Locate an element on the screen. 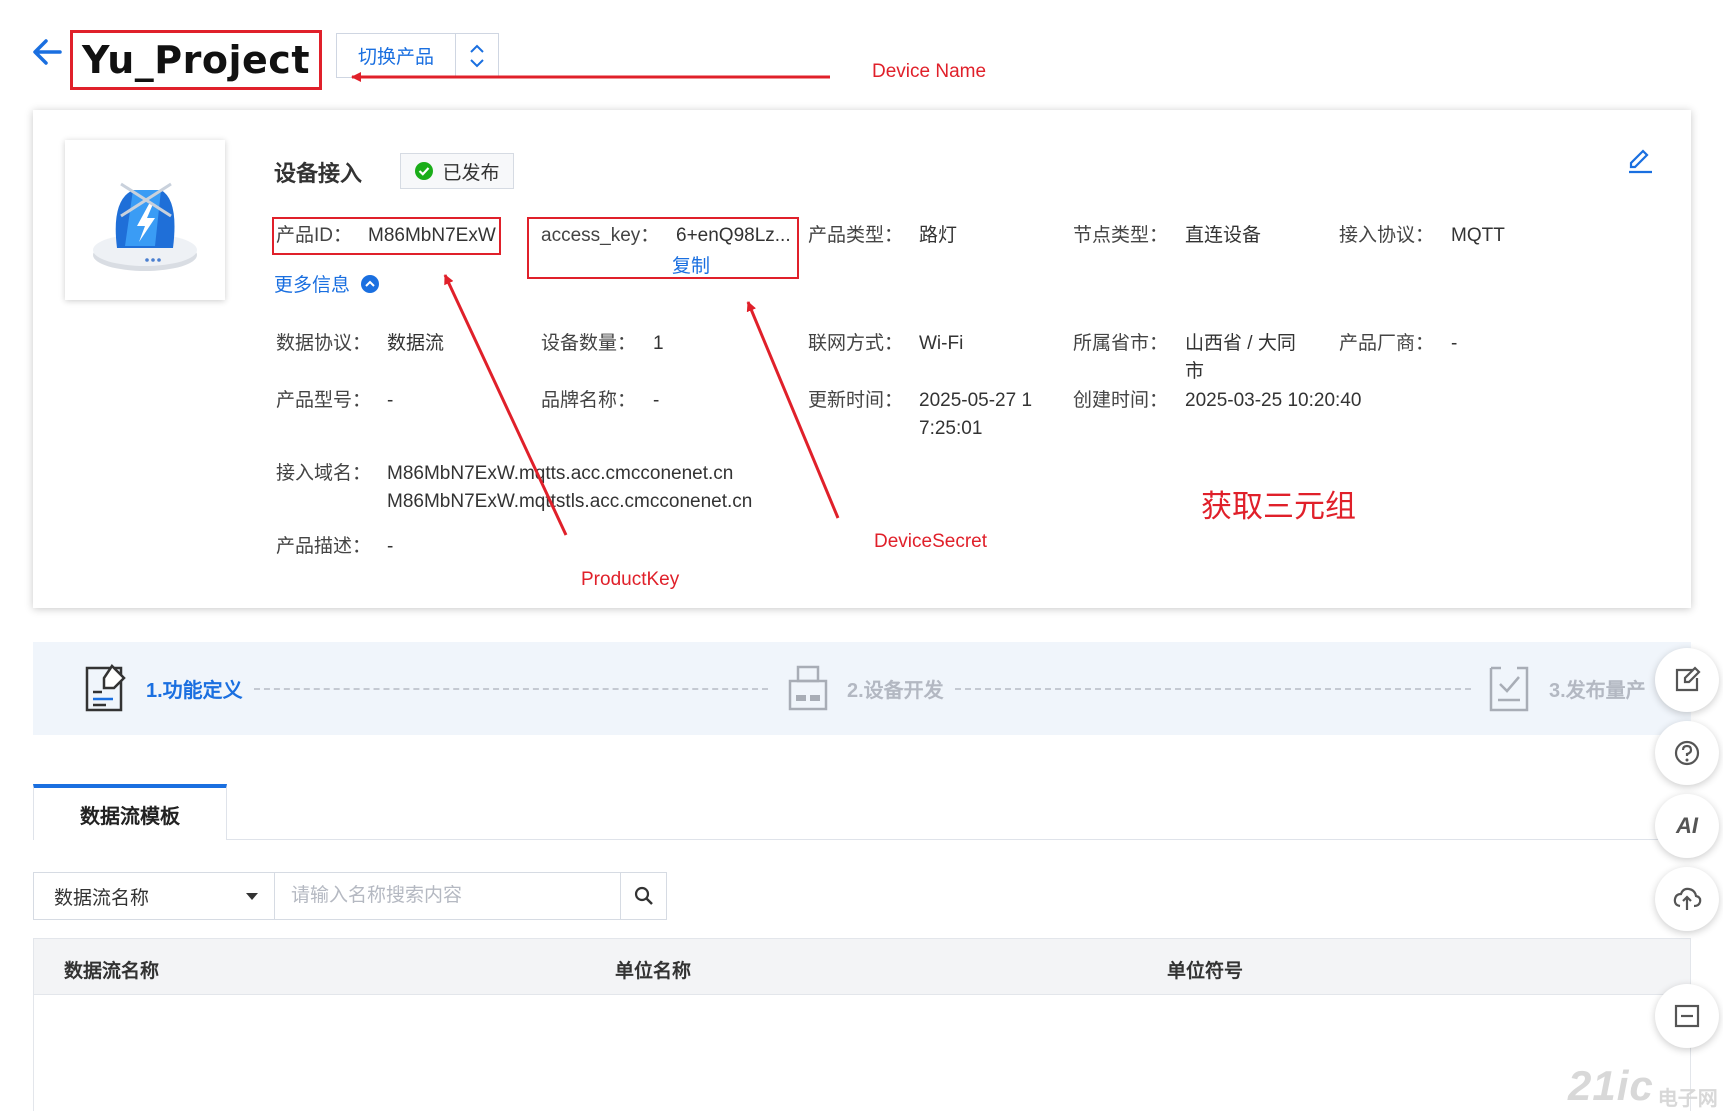 The width and height of the screenshot is (1723, 1111). more-info-label: 更多信息 is located at coordinates (312, 285).